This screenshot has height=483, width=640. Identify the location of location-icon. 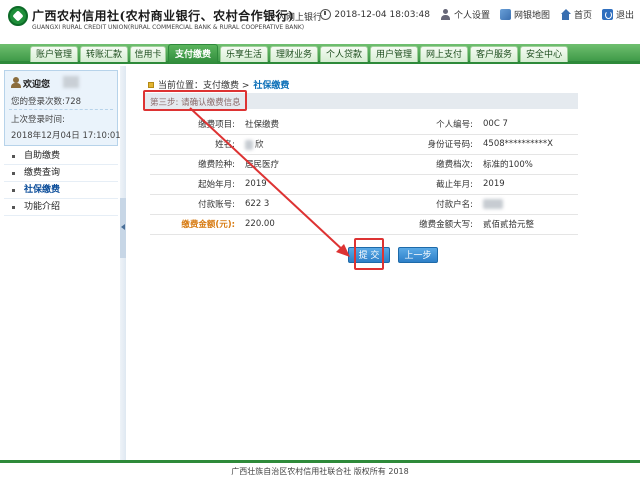
(151, 84).